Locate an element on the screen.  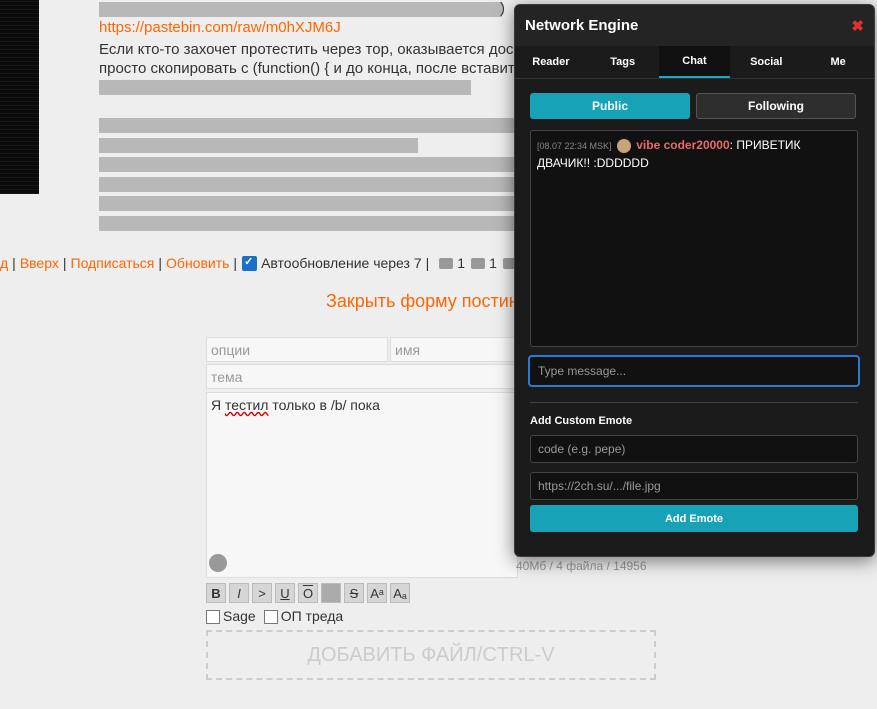
op-option: ОП треда is located at coordinates (303, 616).